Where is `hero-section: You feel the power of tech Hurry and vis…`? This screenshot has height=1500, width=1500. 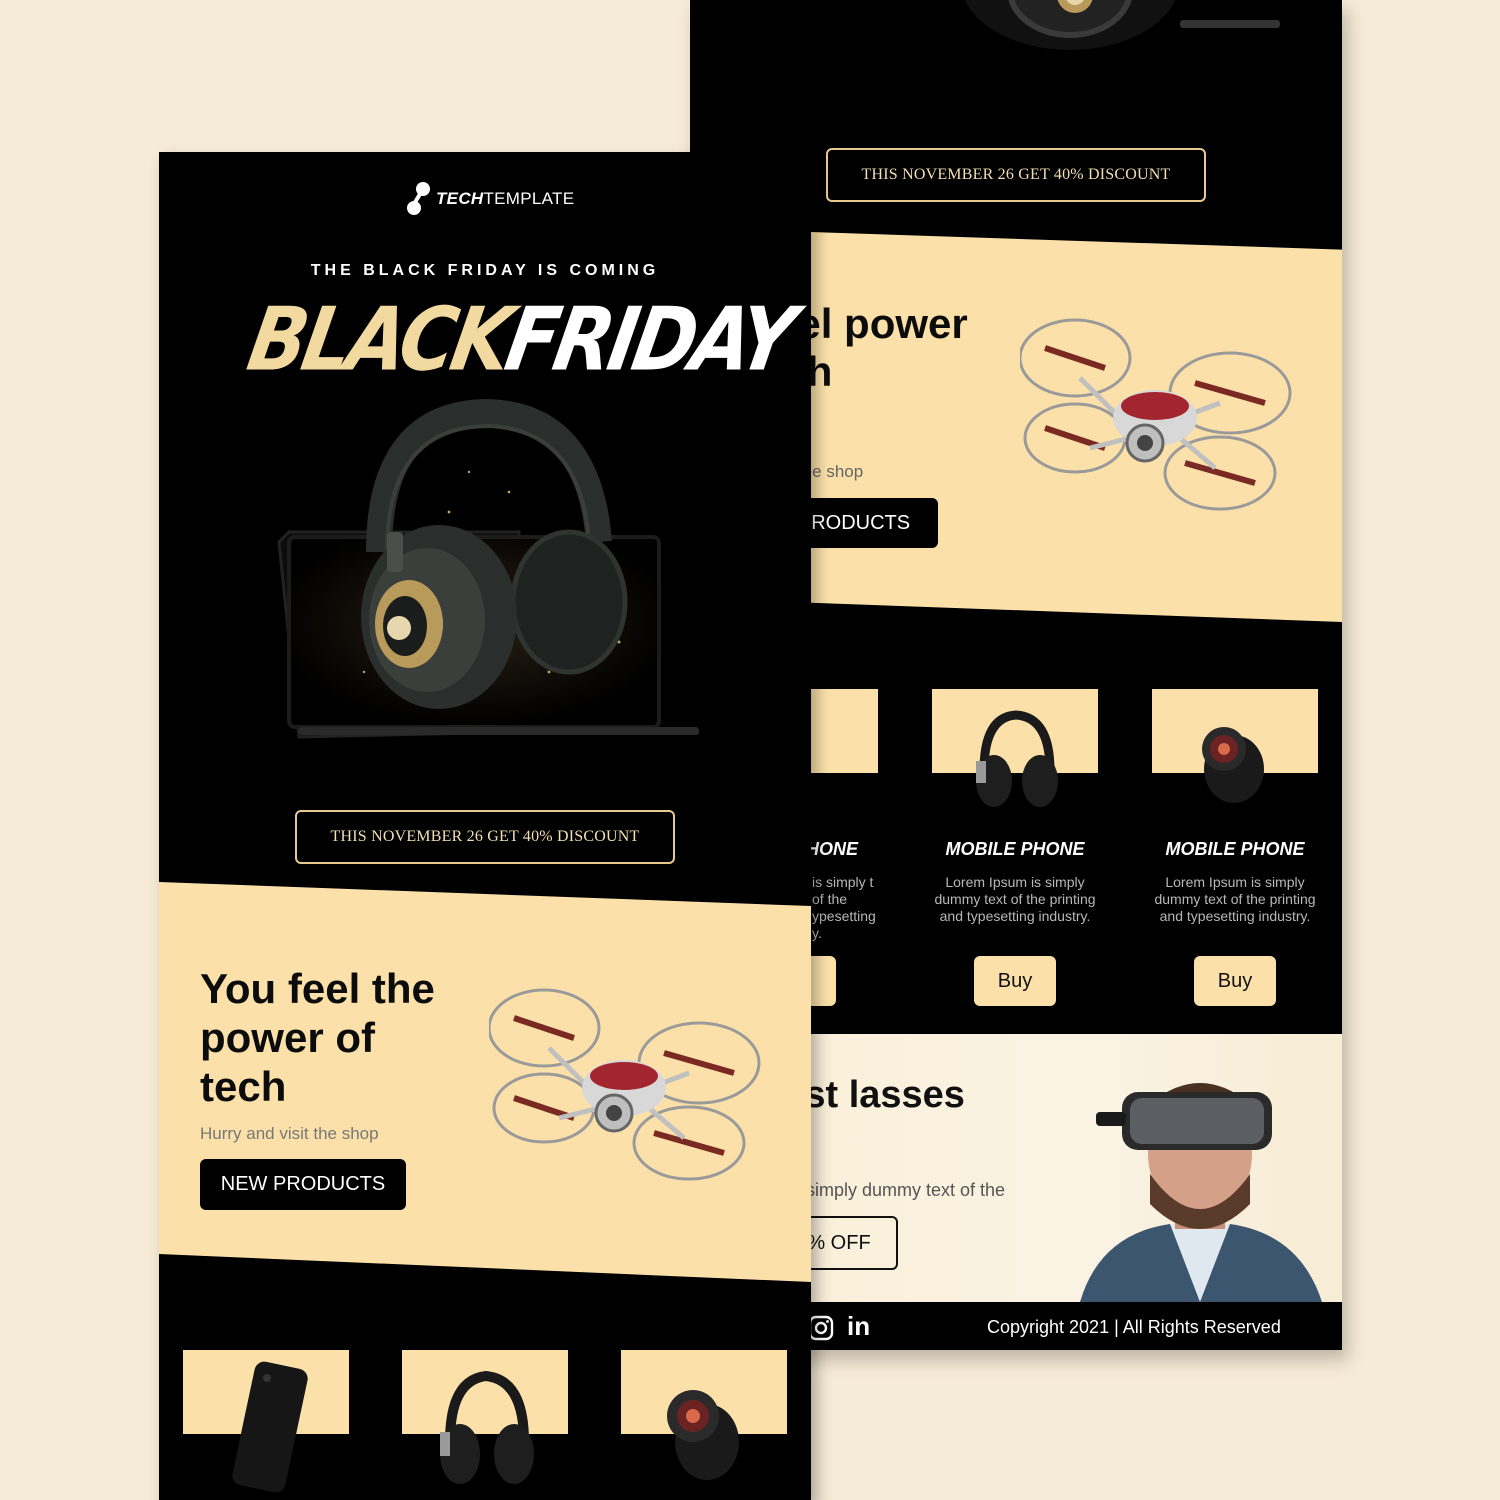
hero-section: You feel the power of tech Hurry and vis… is located at coordinates (485, 1082).